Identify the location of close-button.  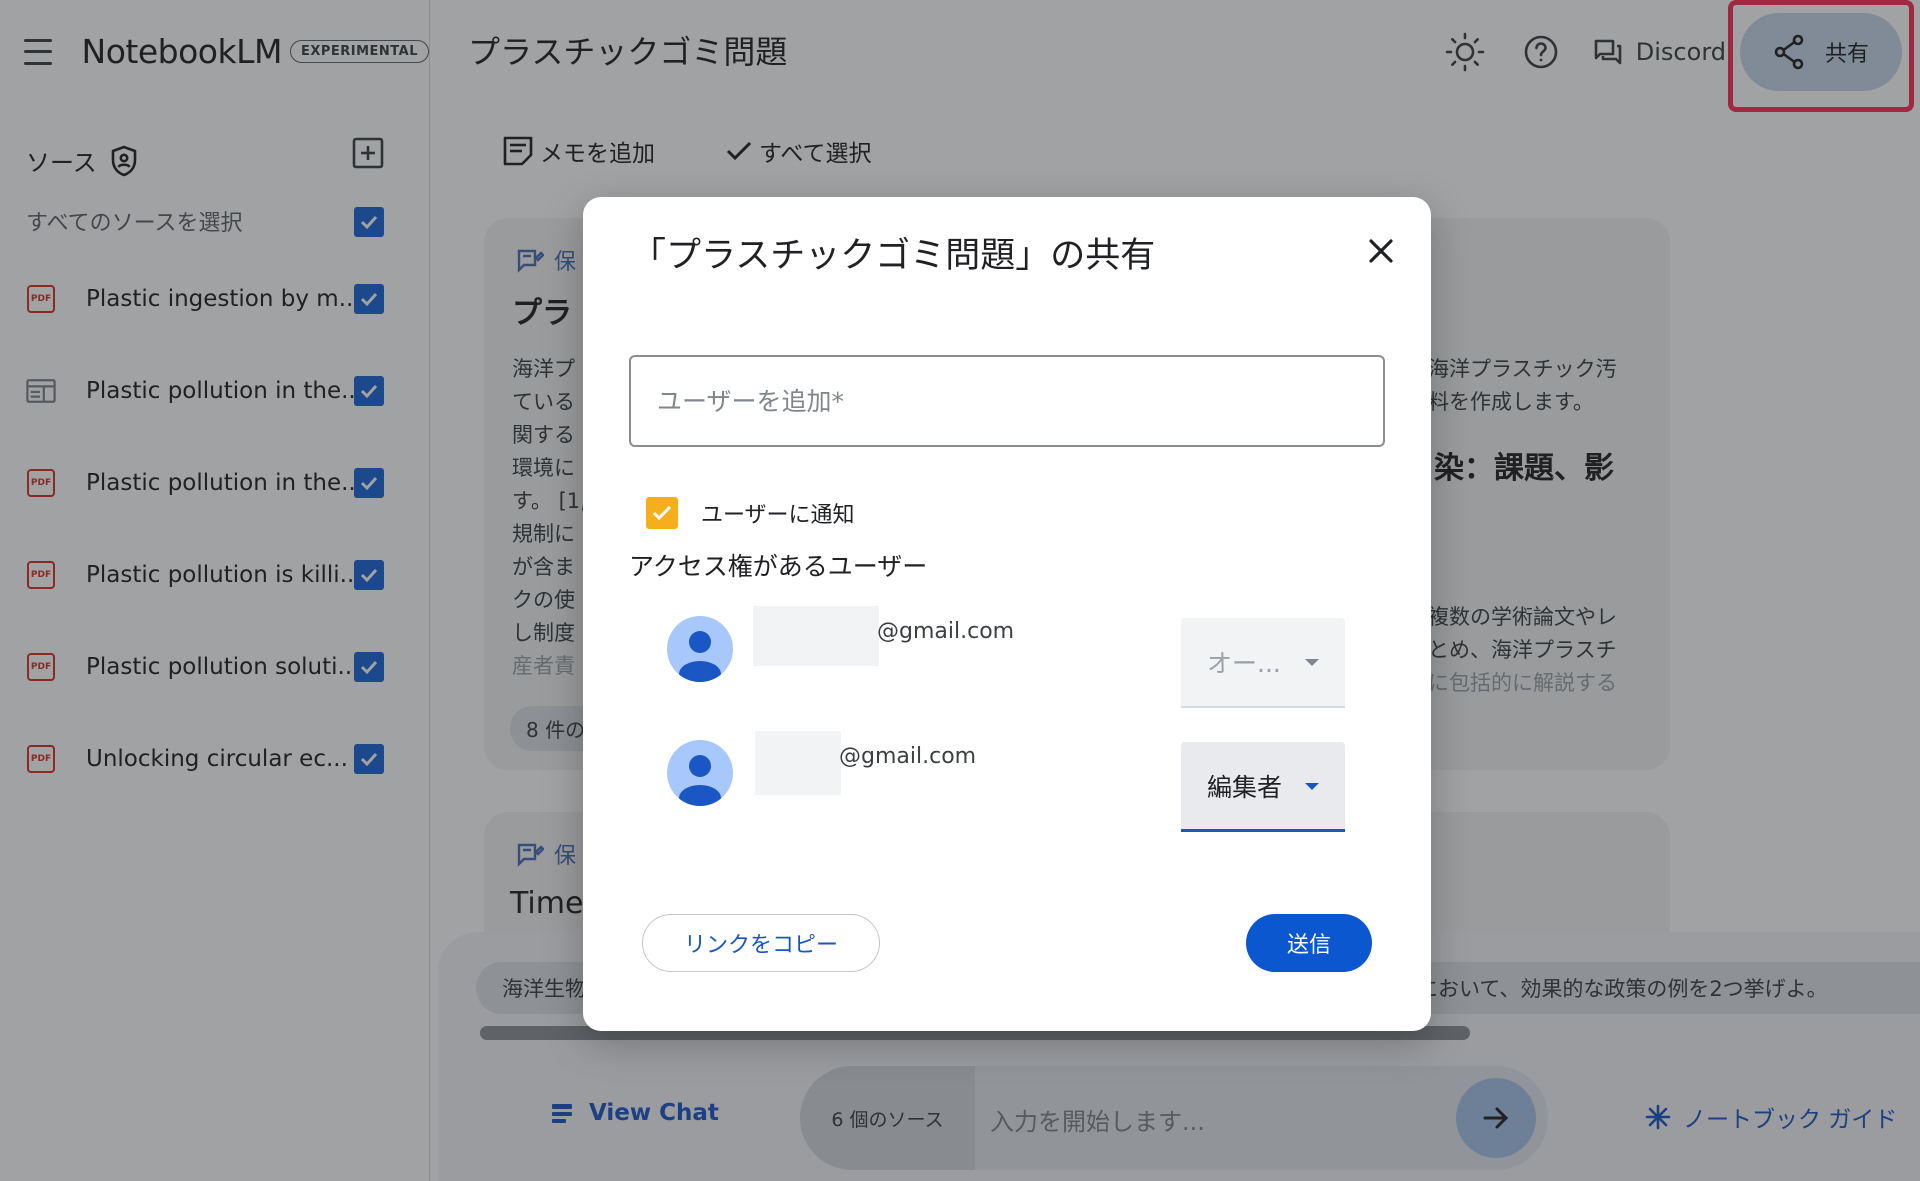
(1381, 251).